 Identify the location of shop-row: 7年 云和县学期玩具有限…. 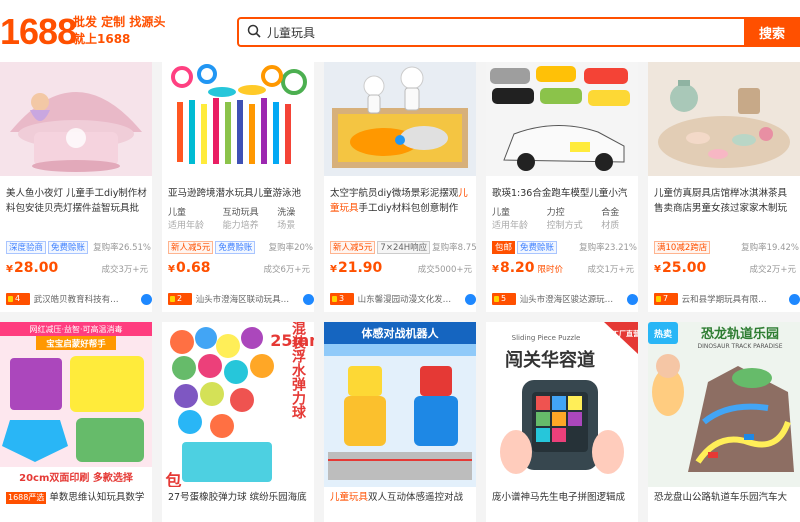
(724, 301).